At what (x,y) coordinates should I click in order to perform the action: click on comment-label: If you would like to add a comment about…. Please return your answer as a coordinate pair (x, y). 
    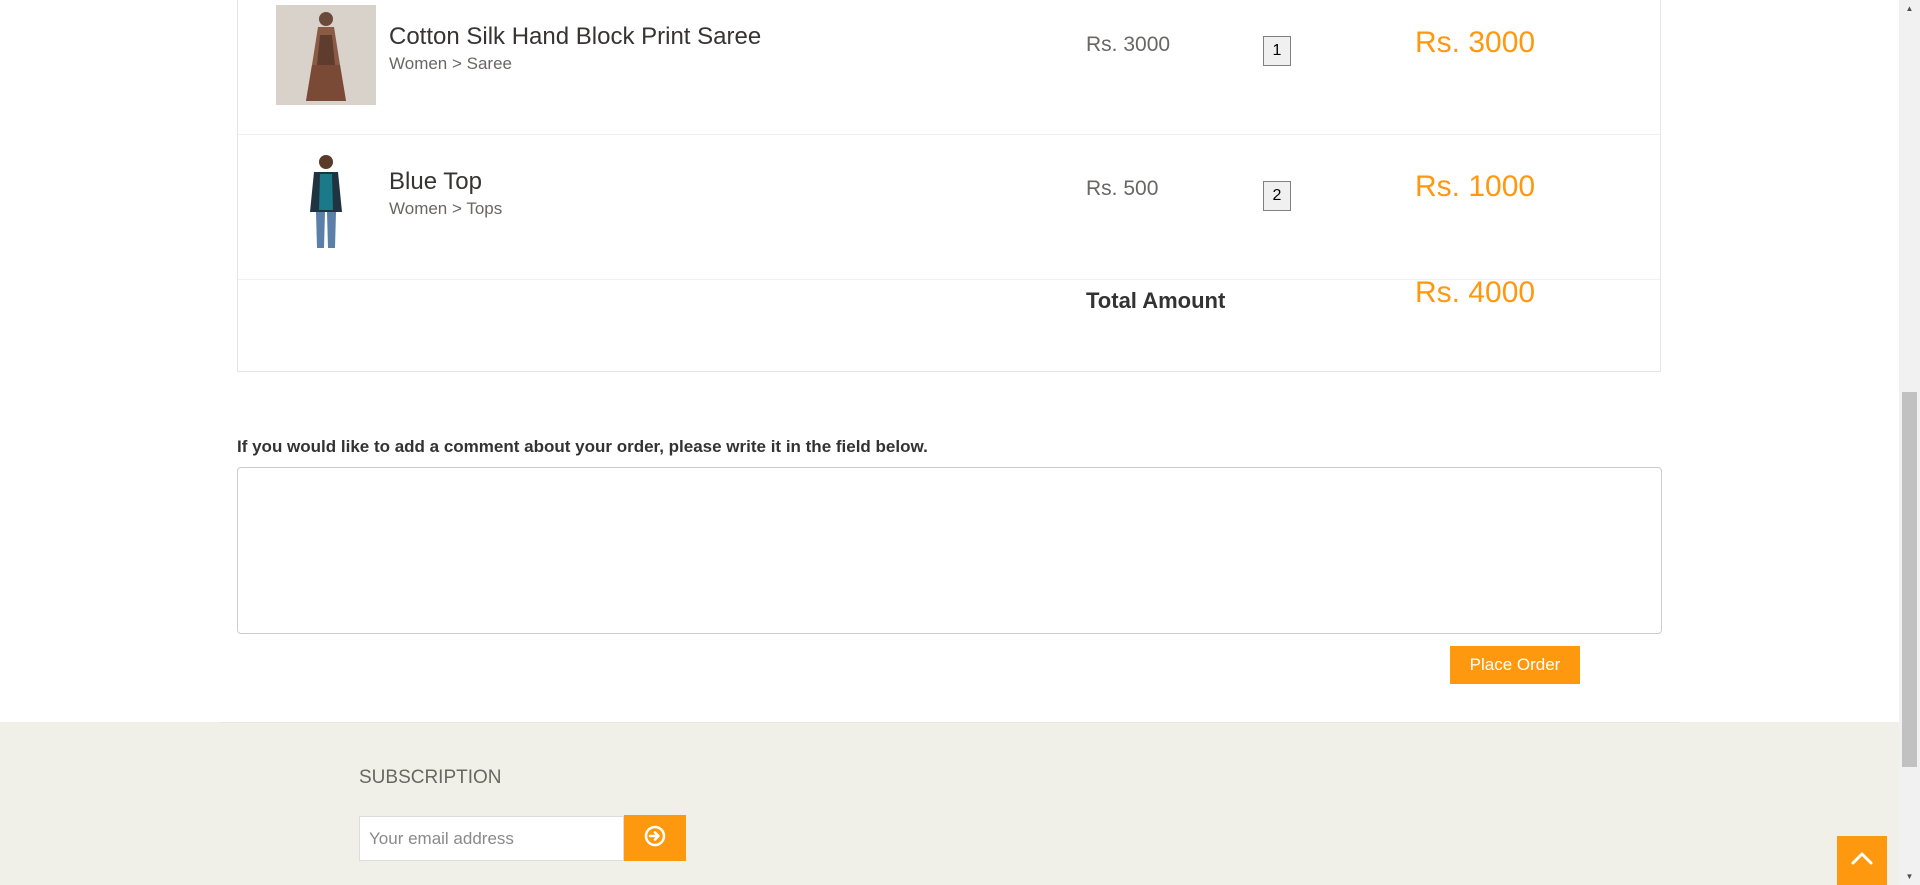
    Looking at the image, I should click on (582, 446).